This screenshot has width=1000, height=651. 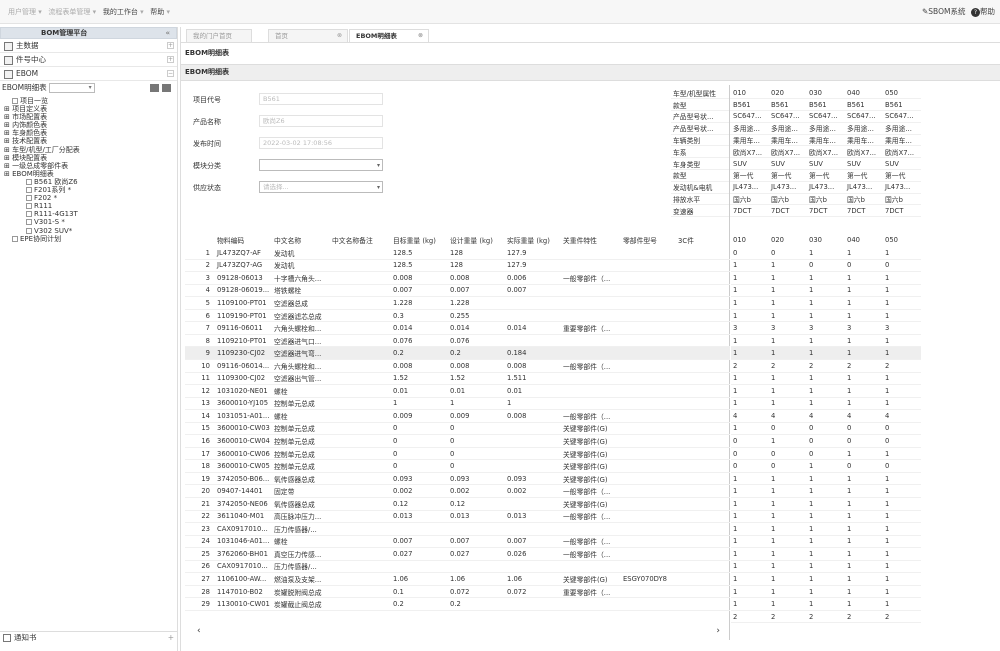 What do you see at coordinates (88, 150) in the screenshot?
I see `tree-item: ⊞ 车型/机型/工厂分配表` at bounding box center [88, 150].